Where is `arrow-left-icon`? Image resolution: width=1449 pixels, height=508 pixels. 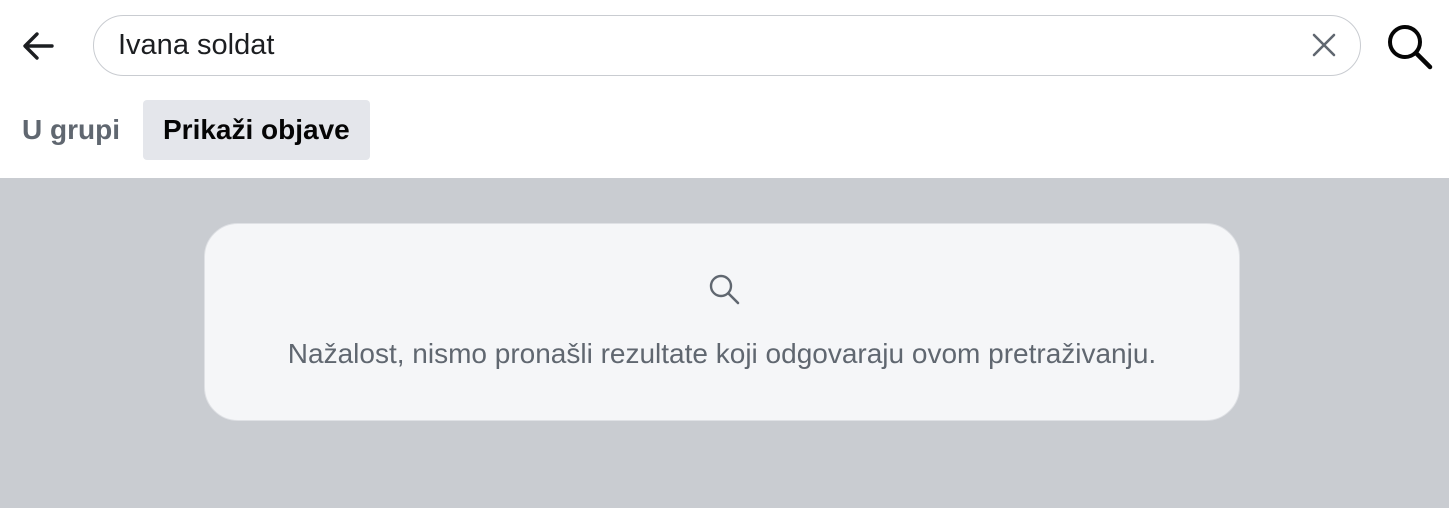
arrow-left-icon is located at coordinates (38, 46).